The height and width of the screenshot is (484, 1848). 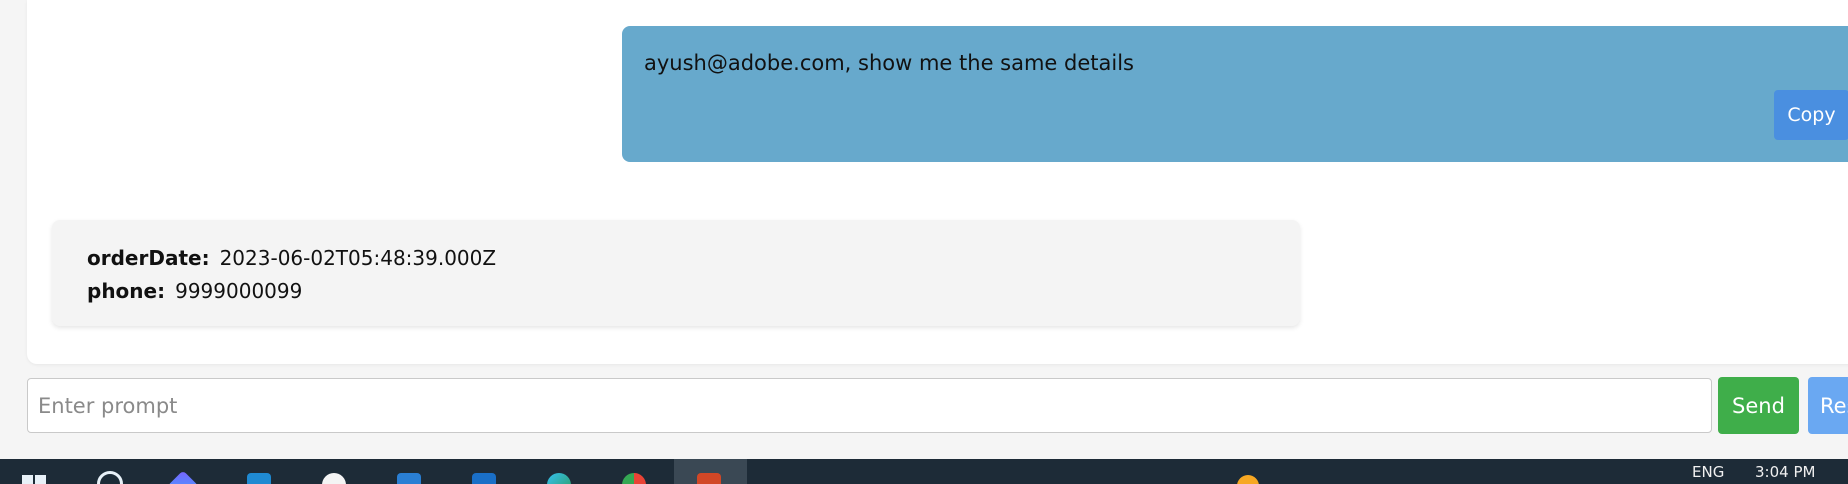 I want to click on response-row-order-date: orderDate: 2023-06-02T05:48:39.000Z, so click(x=291, y=258).